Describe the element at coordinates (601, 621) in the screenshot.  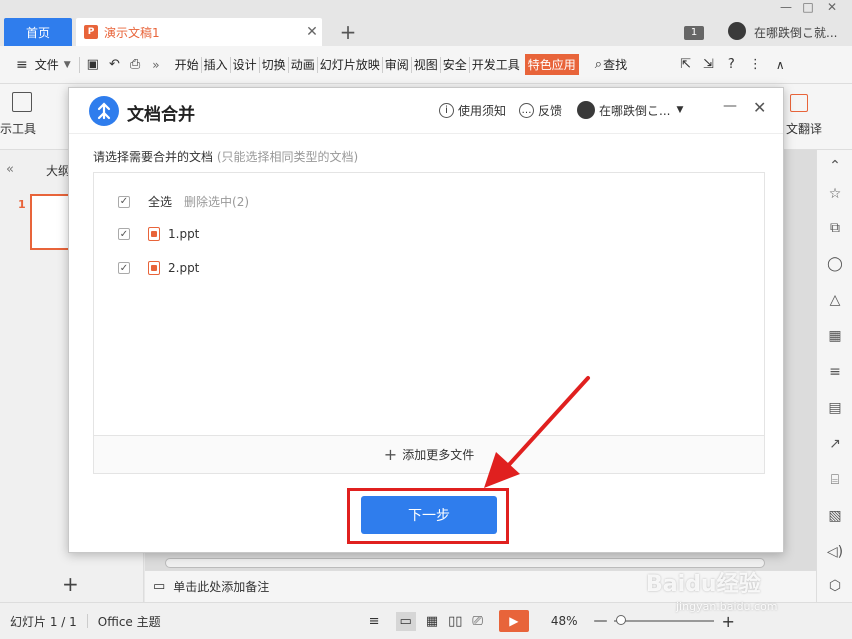
I see `zoom-out-icon: —` at that location.